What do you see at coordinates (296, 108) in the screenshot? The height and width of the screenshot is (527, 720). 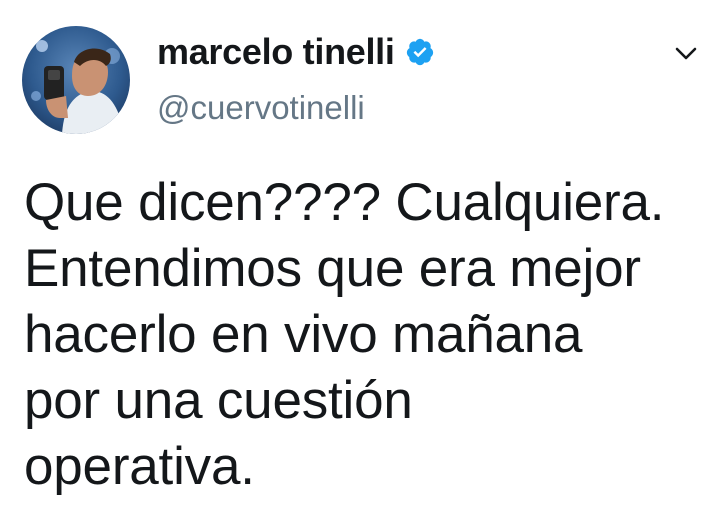 I see `author-handle: @cuervotinelli` at bounding box center [296, 108].